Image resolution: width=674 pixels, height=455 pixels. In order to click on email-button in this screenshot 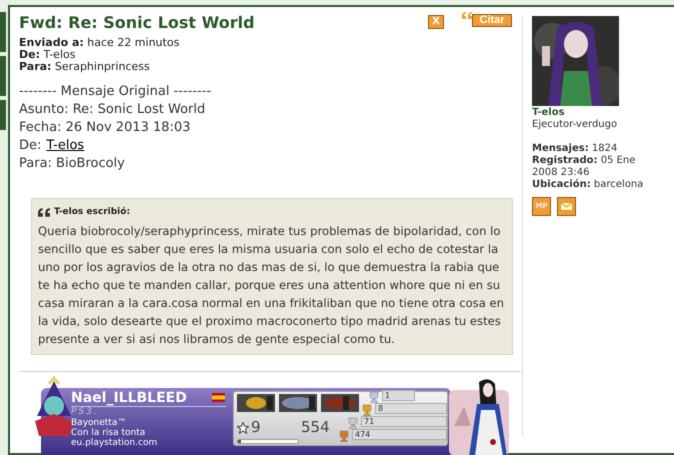, I will do `click(566, 206)`.